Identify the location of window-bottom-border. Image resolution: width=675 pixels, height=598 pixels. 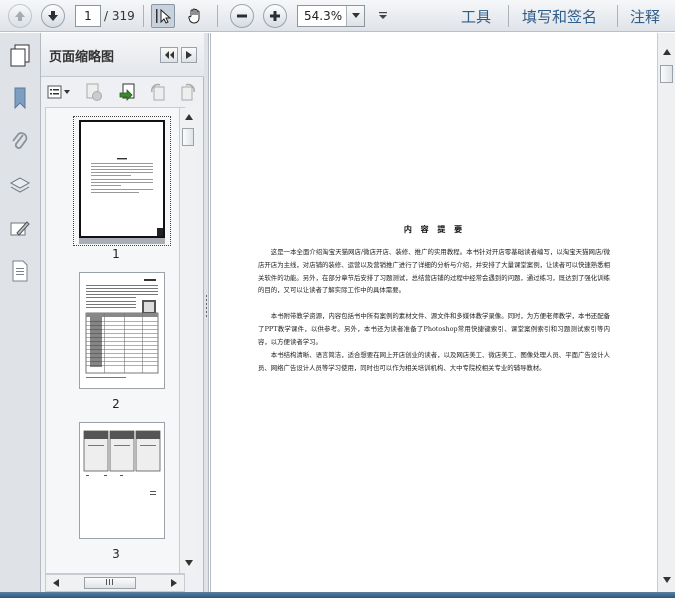
(337, 595).